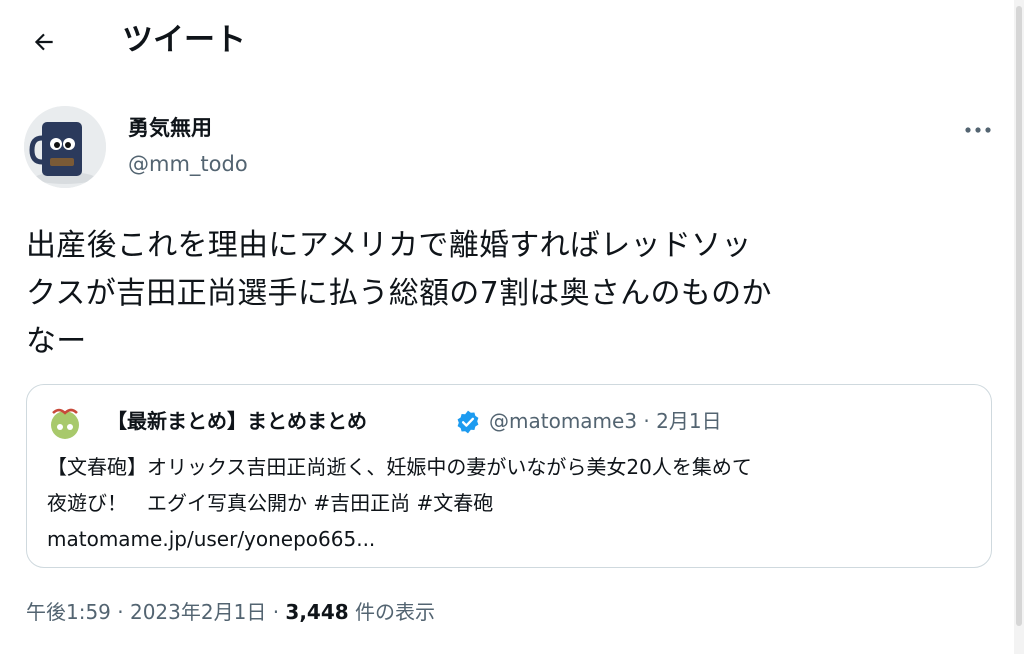 This screenshot has width=1024, height=654. I want to click on author-handle: @mm_todo, so click(188, 164).